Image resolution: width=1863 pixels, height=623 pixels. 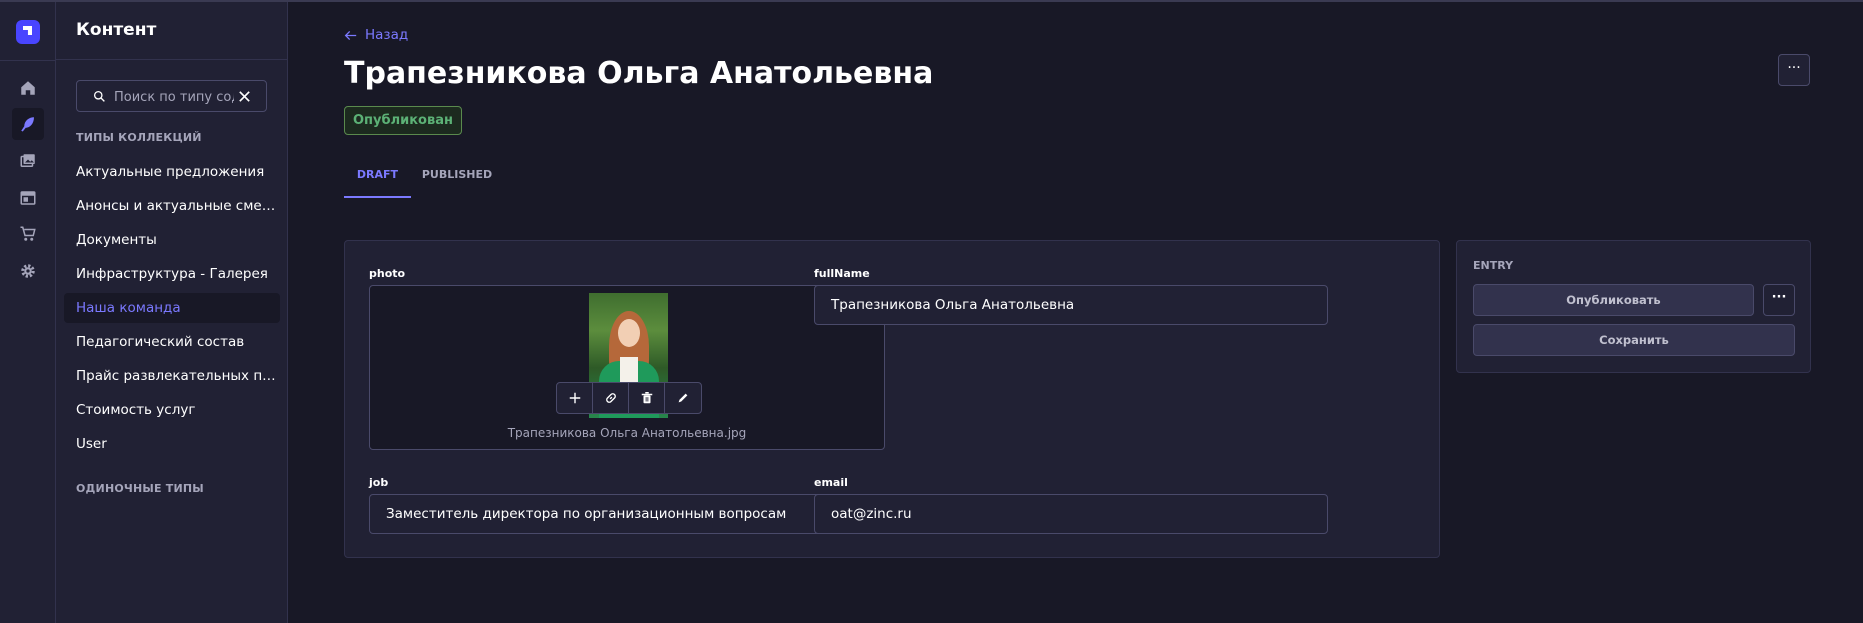 I want to click on add-photo-button, so click(x=575, y=398).